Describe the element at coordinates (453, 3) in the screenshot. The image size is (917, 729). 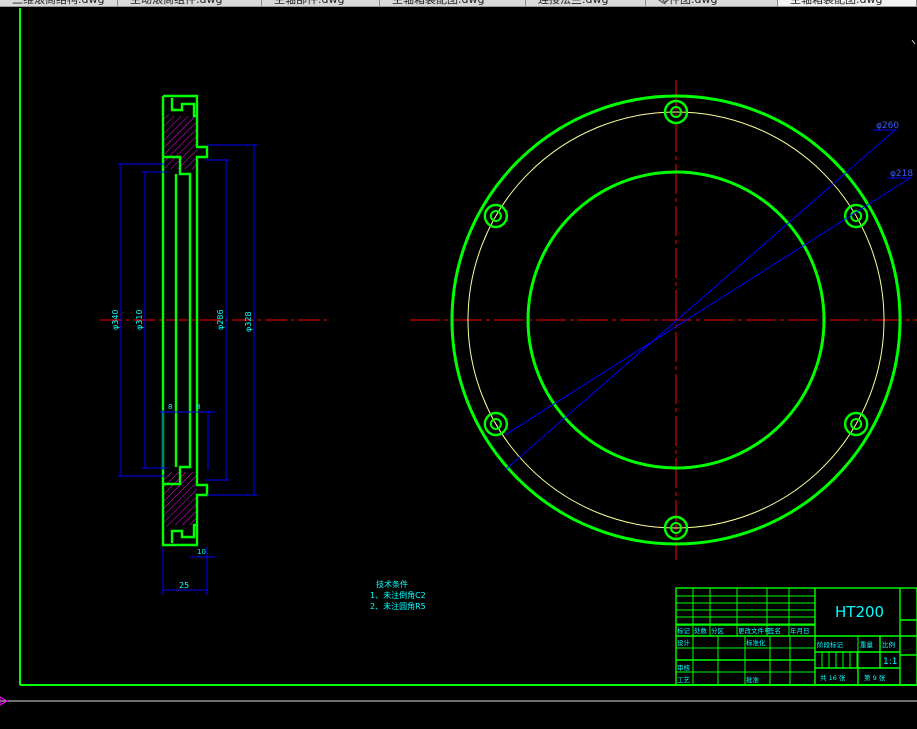
I see `tab-3: 主轴箱装配图.dwg` at that location.